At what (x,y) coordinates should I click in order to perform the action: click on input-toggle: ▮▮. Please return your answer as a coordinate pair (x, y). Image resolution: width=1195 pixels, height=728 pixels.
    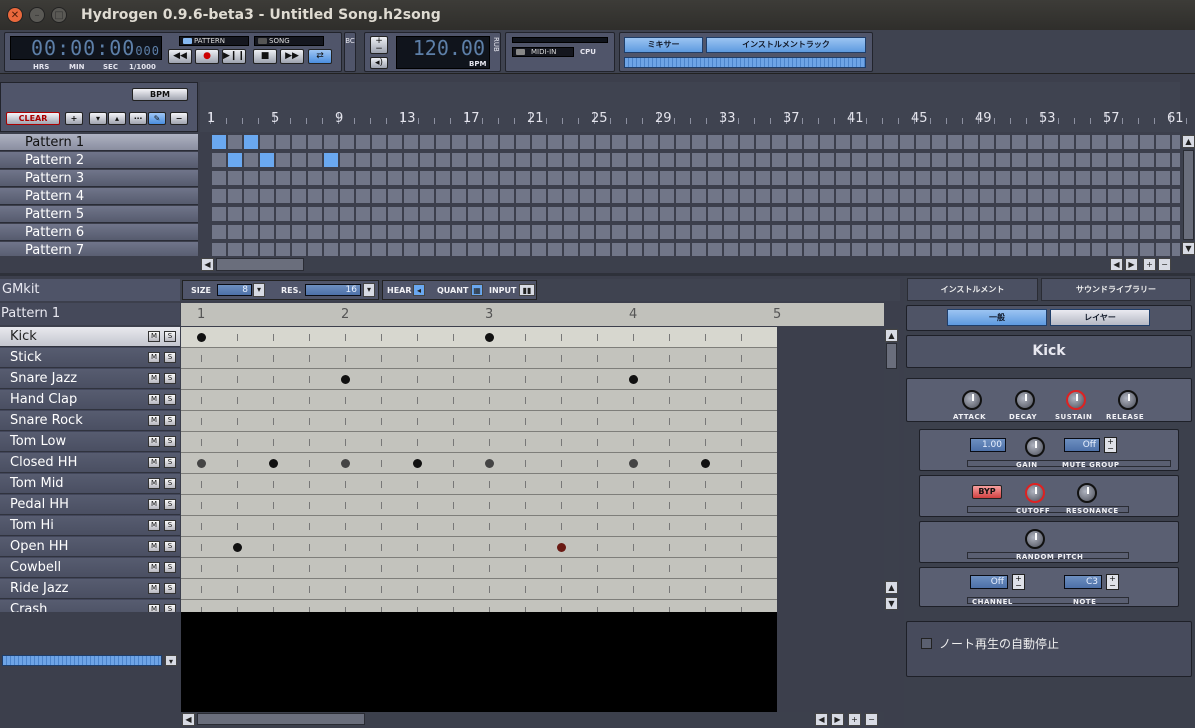
    Looking at the image, I should click on (527, 290).